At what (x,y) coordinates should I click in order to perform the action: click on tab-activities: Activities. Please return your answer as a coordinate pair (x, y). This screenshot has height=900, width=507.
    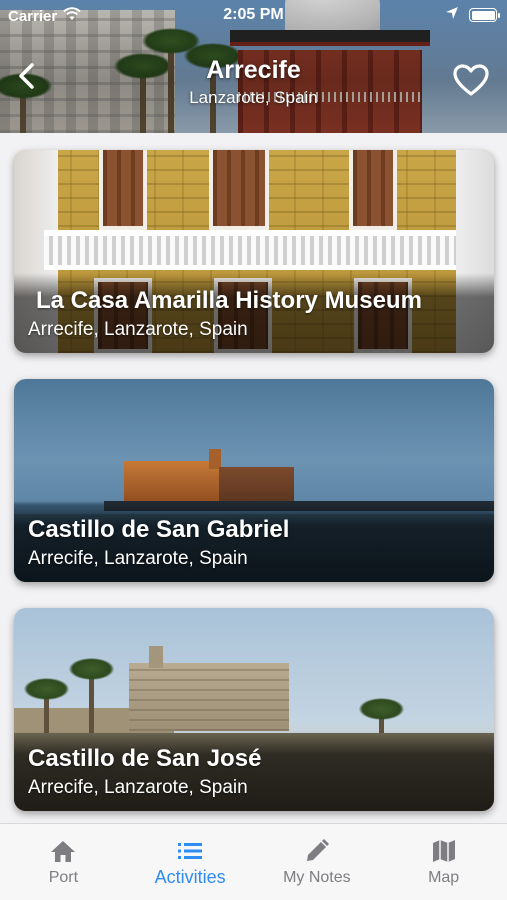
    Looking at the image, I should click on (190, 862).